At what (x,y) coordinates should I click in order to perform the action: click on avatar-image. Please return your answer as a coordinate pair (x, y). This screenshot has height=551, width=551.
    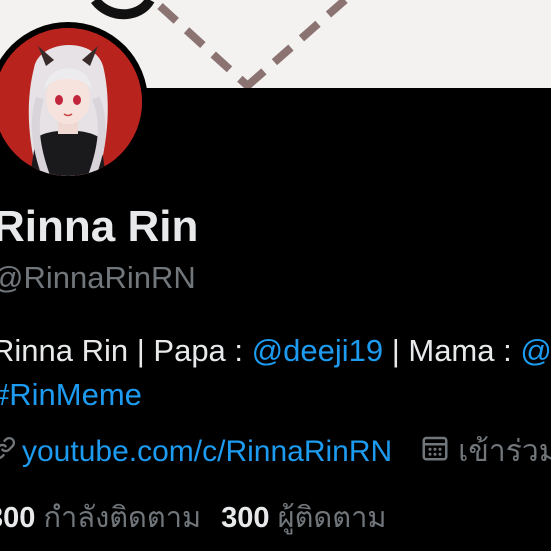
    Looking at the image, I should click on (71, 102).